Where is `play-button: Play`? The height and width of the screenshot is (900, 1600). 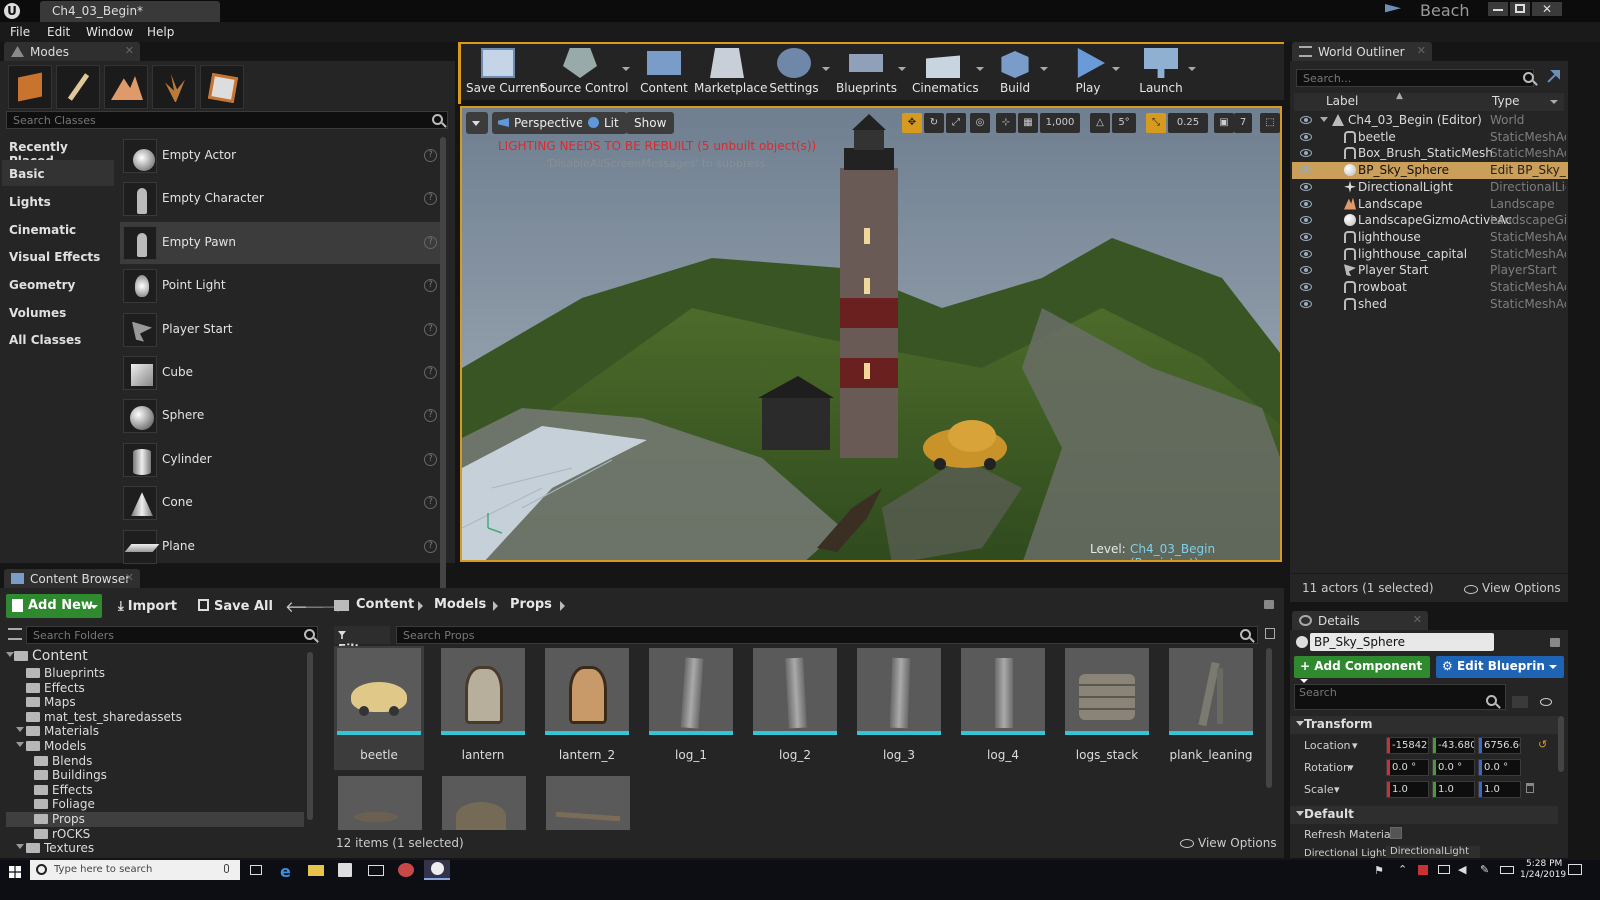
play-button: Play is located at coordinates (1088, 71).